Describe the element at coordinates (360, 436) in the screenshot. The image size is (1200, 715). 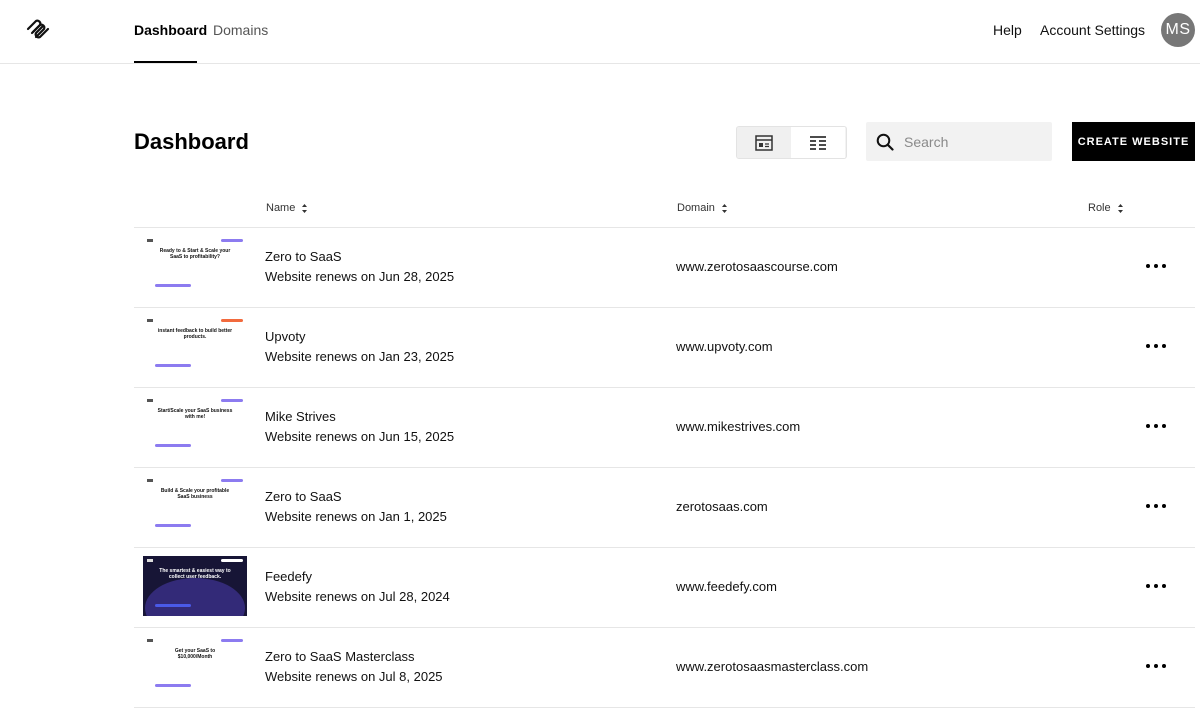
I see `renewal-date: Website renews on Jun 15, 2025` at that location.